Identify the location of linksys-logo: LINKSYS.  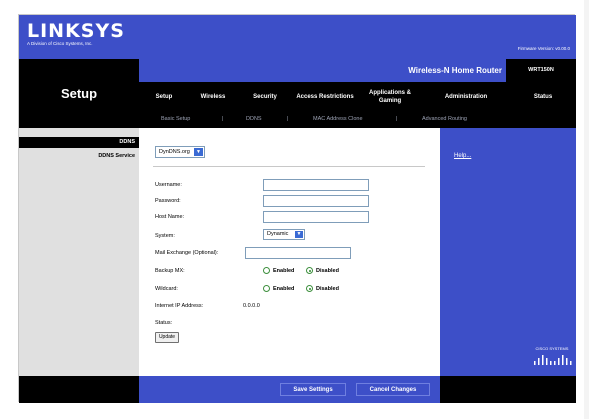
(76, 31).